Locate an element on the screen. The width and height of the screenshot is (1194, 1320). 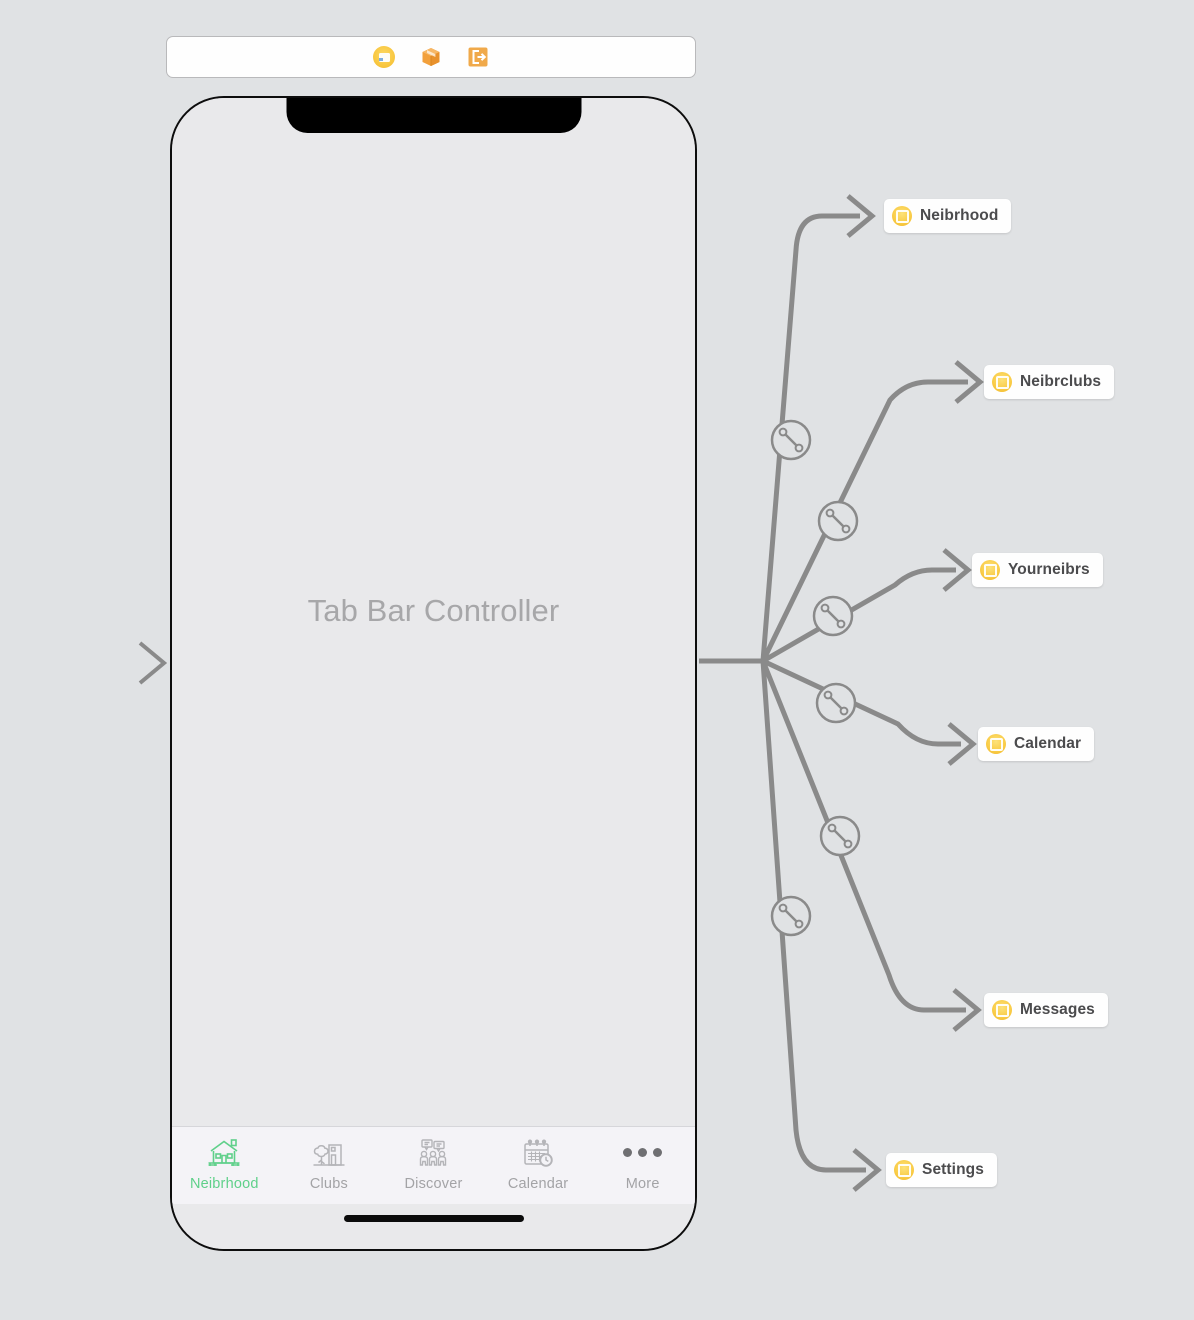
ellipsis-icon is located at coordinates (643, 1152).